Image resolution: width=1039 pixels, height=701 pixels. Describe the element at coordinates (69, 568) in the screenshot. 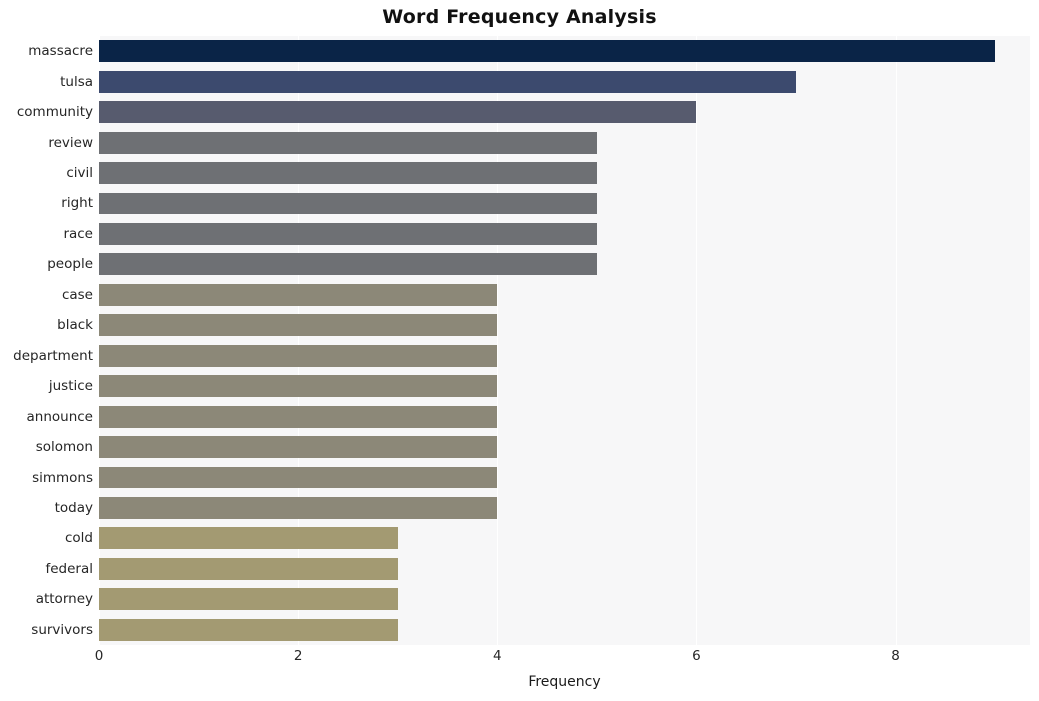

I see `y-tick-label-federal: federal` at that location.